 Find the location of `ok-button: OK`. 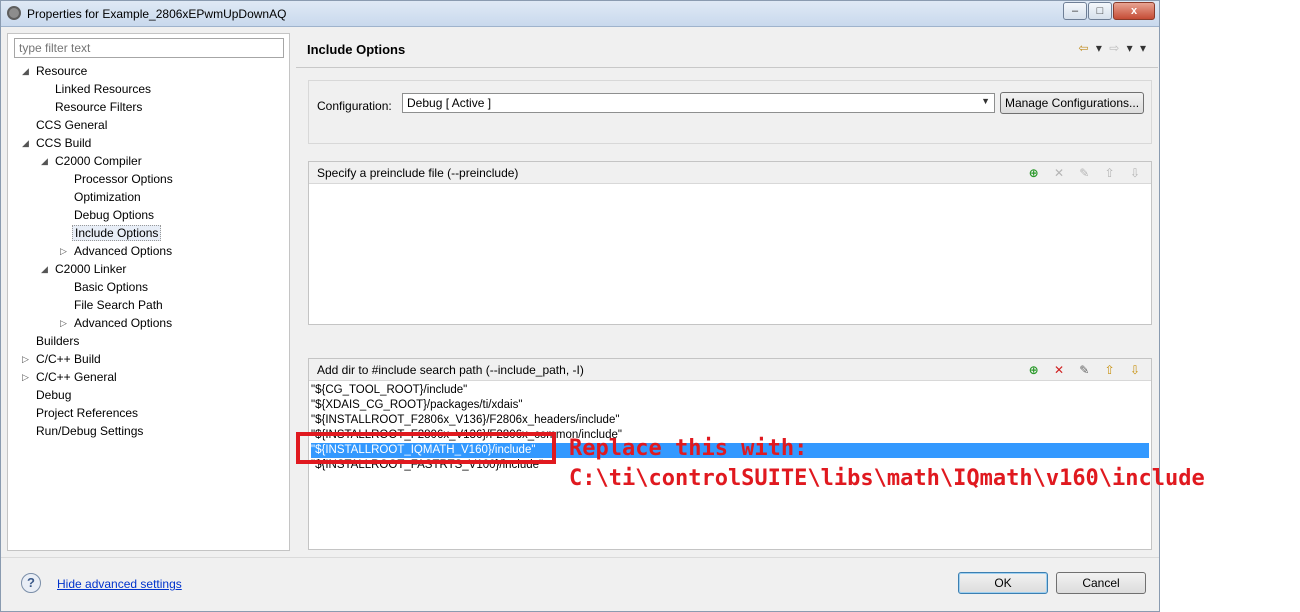

ok-button: OK is located at coordinates (1003, 583).